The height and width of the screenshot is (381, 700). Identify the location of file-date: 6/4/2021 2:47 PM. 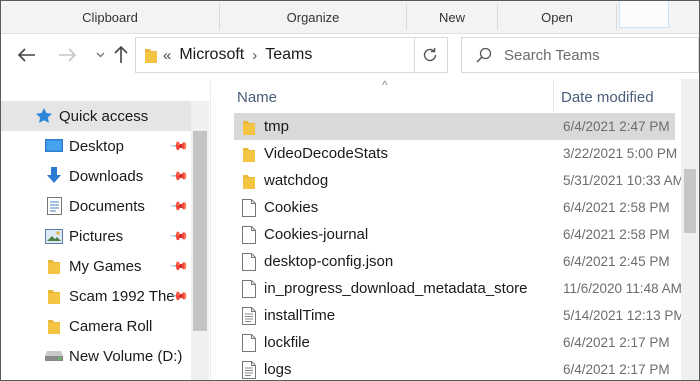
(616, 126).